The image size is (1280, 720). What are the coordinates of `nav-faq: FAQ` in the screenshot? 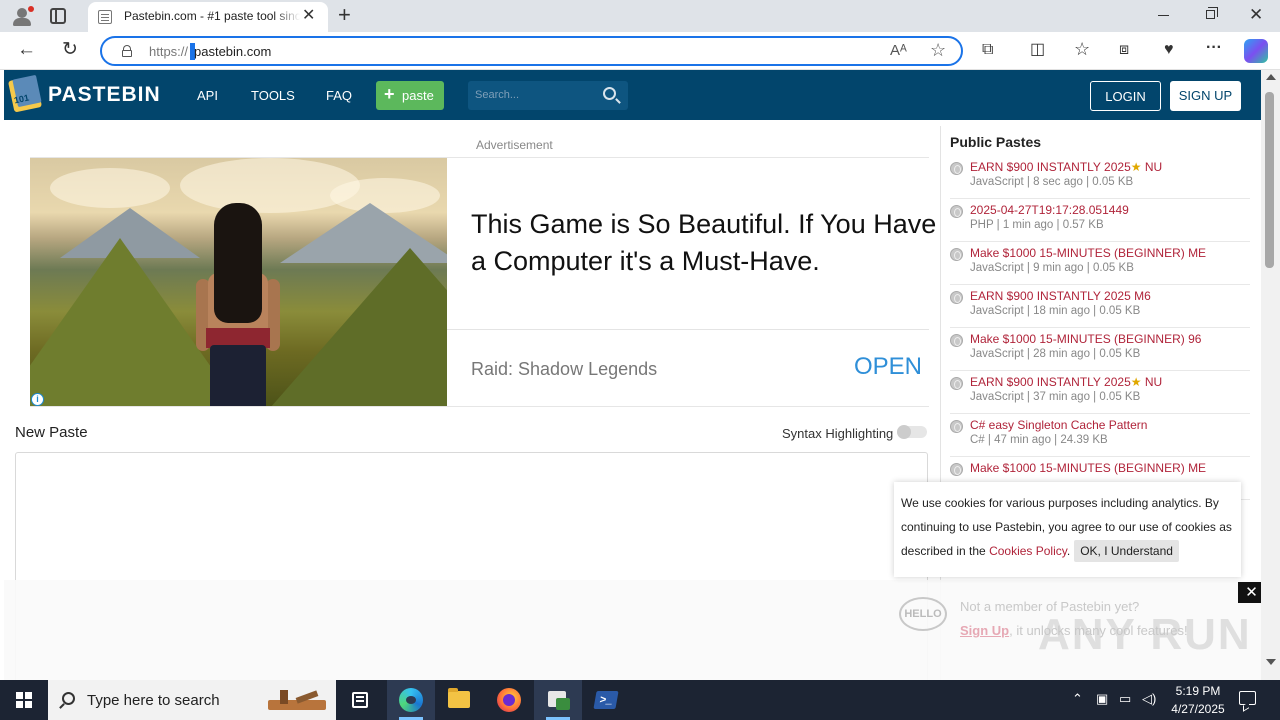 It's located at (339, 95).